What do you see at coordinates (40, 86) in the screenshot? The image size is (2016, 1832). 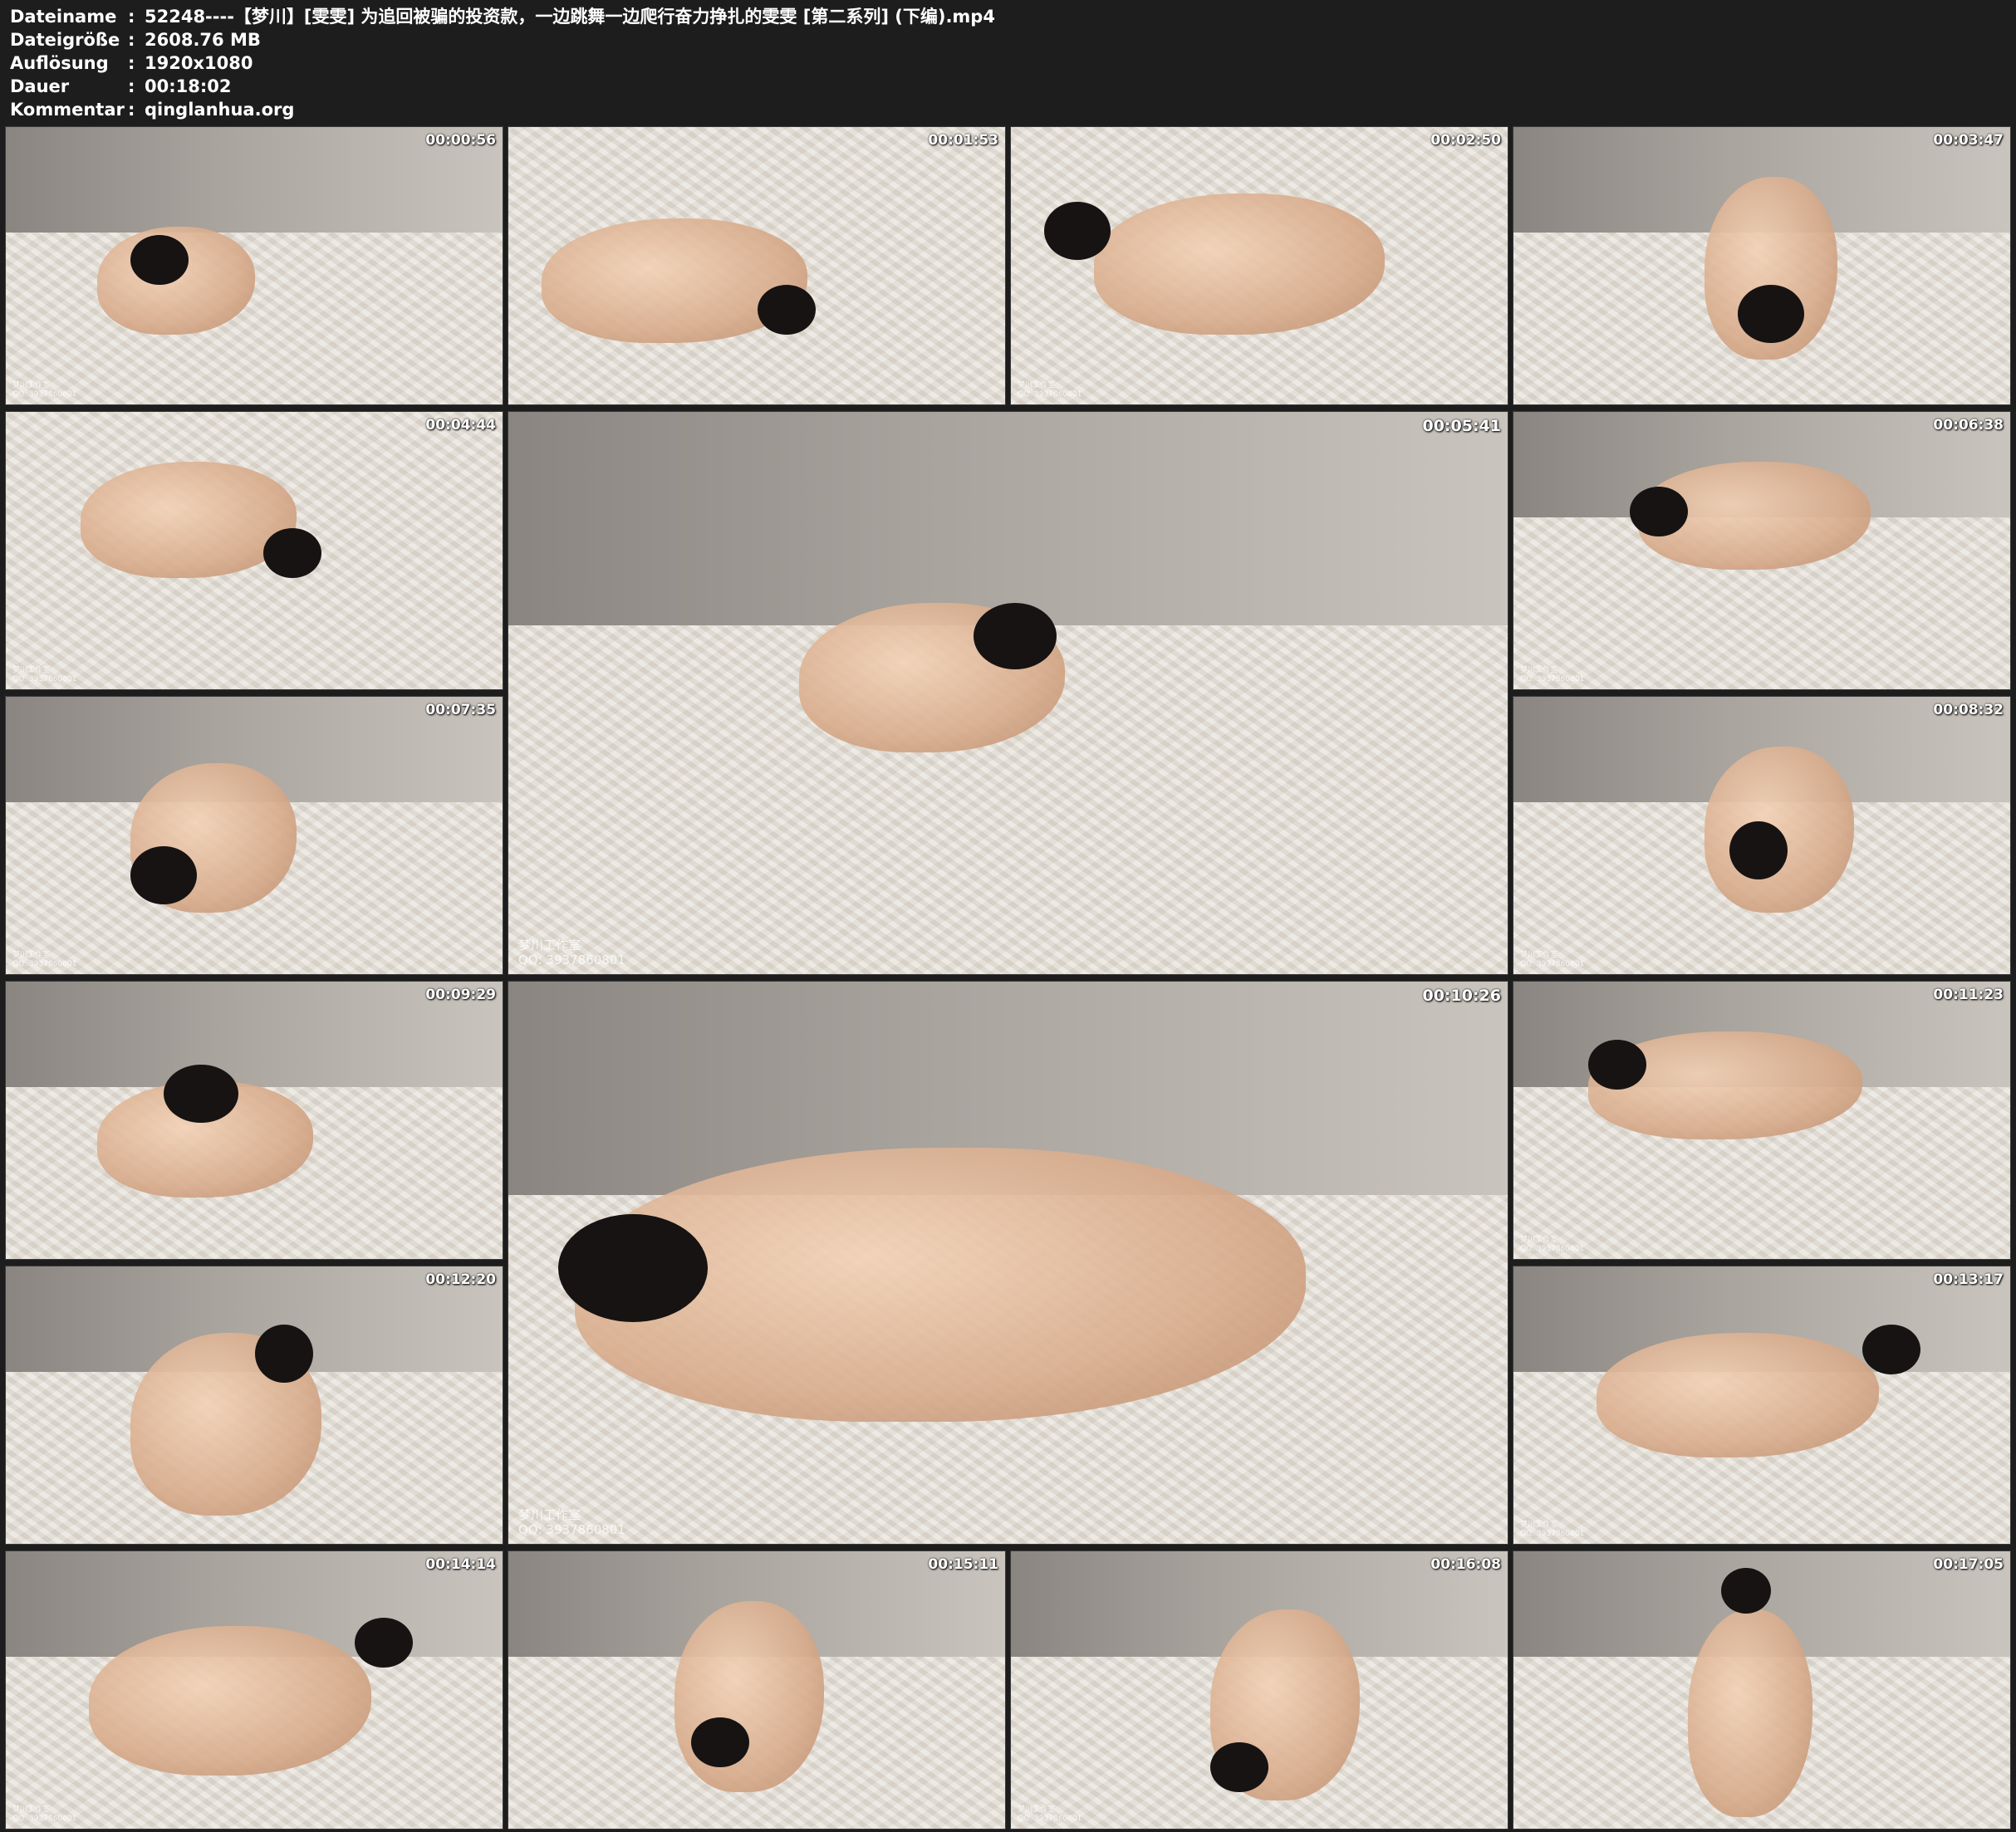 I see `info-key: Dauer` at bounding box center [40, 86].